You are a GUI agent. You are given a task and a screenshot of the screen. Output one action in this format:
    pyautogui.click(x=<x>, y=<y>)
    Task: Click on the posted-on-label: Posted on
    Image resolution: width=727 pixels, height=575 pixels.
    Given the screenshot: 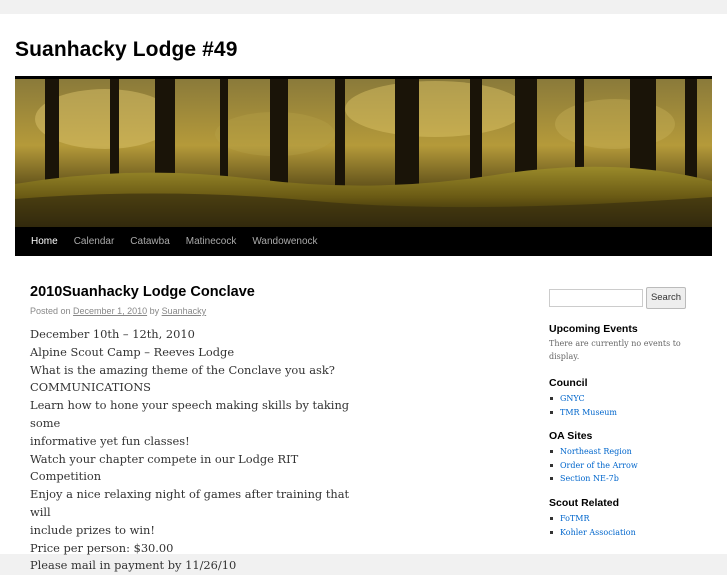 What is the action you would take?
    pyautogui.click(x=50, y=311)
    